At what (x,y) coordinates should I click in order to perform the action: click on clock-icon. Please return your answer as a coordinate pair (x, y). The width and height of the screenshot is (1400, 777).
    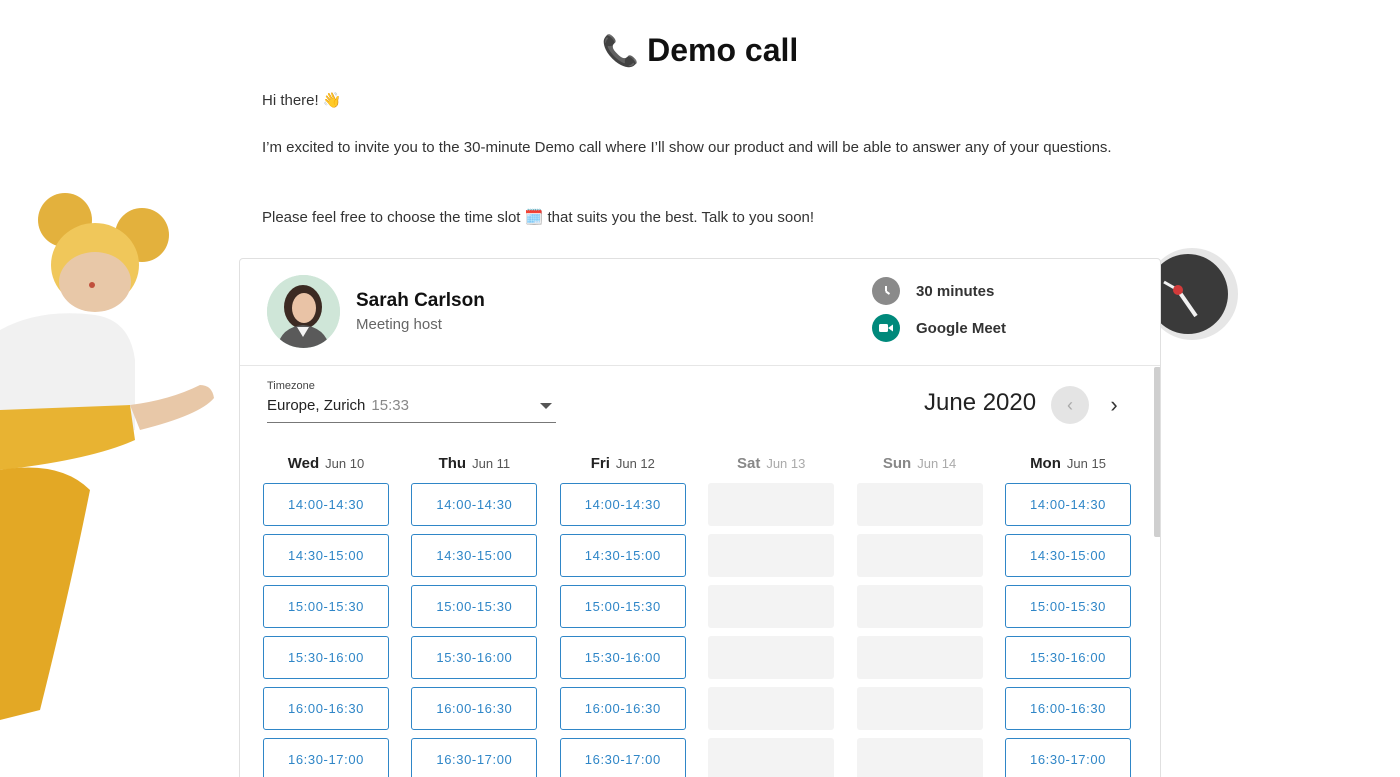
    Looking at the image, I should click on (886, 291).